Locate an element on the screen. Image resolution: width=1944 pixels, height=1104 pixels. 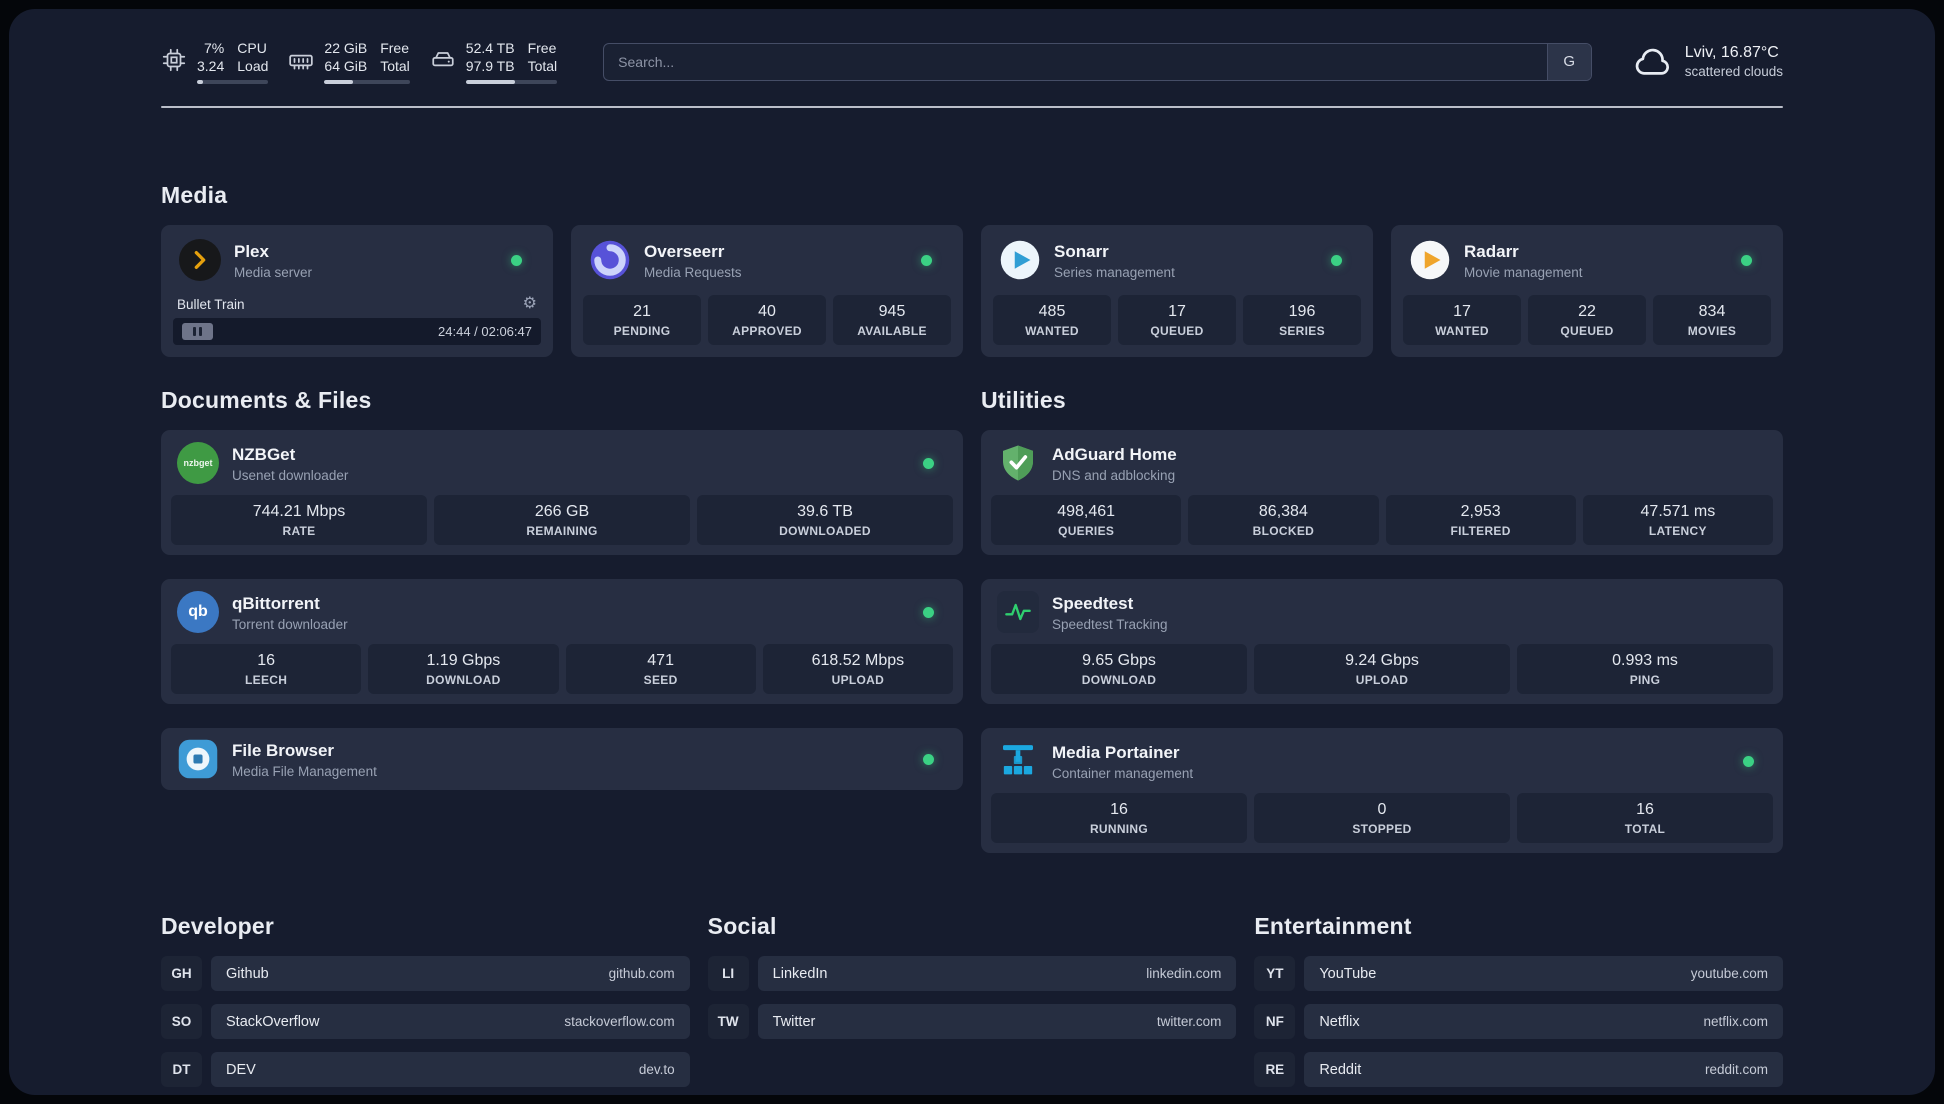
stat-value: 618.52 Mbps is located at coordinates (858, 660).